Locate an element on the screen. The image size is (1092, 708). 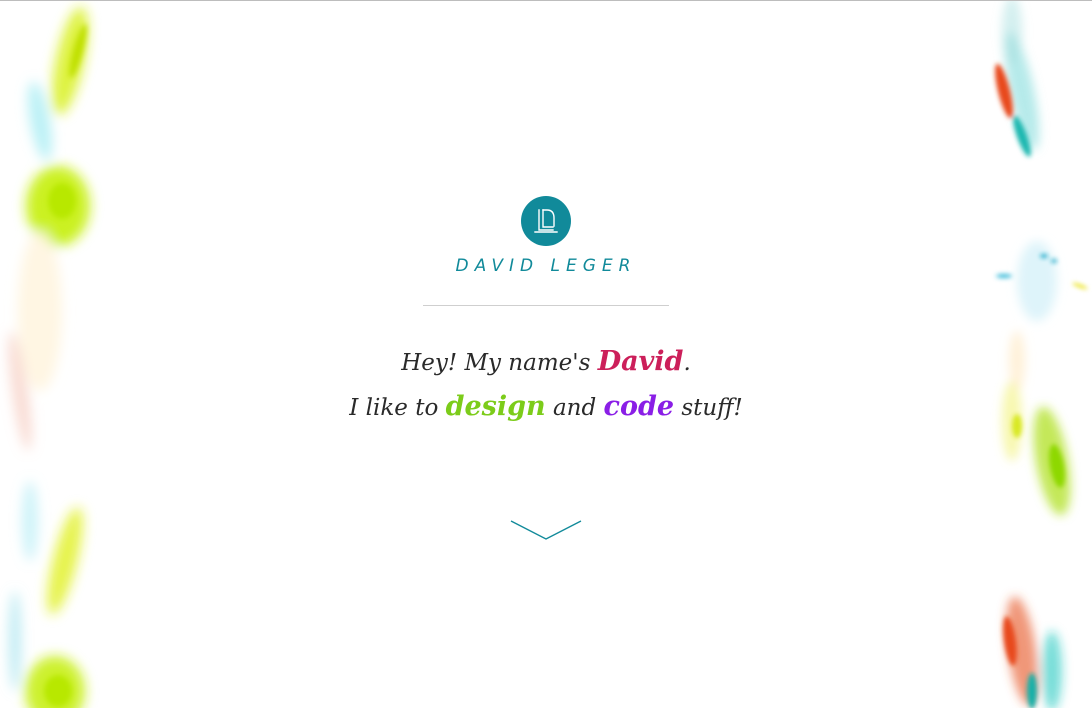
decorative-splash-left is located at coordinates (55, 354).